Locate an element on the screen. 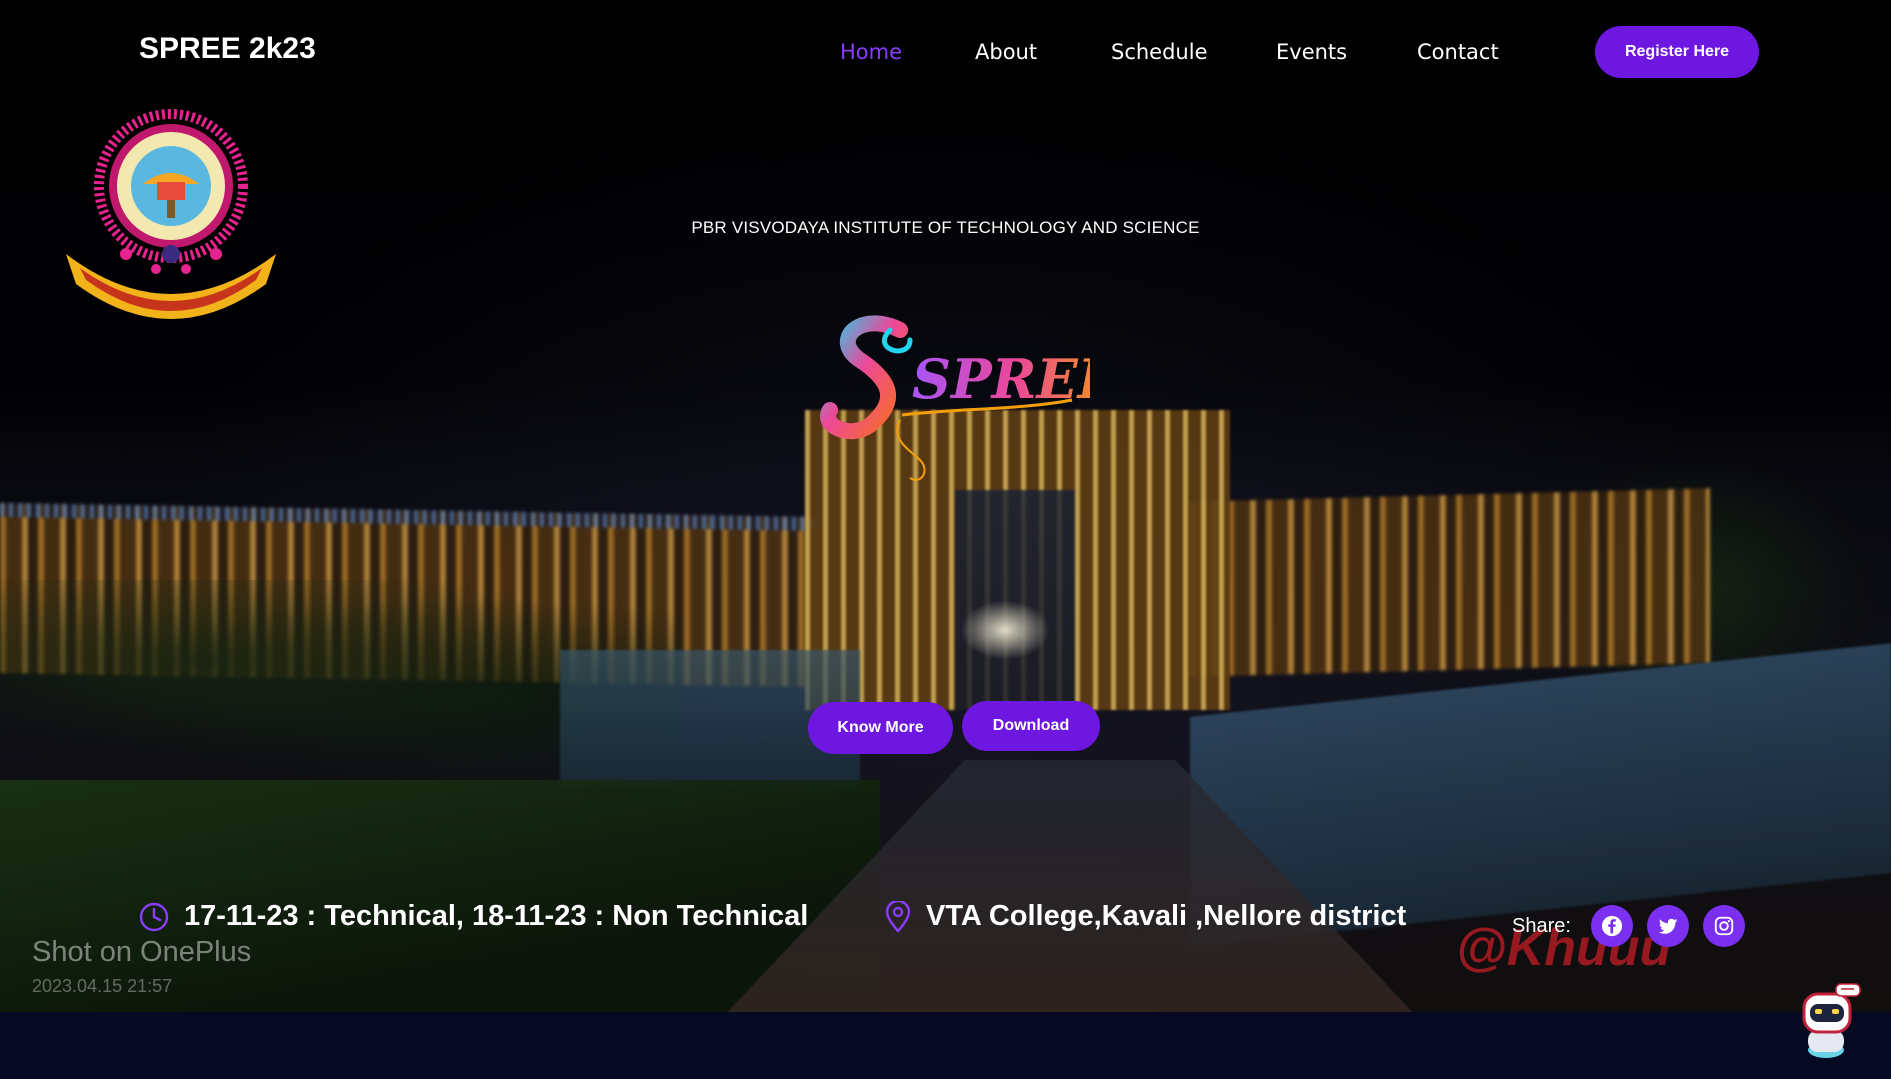  facebook-icon is located at coordinates (1611, 926).